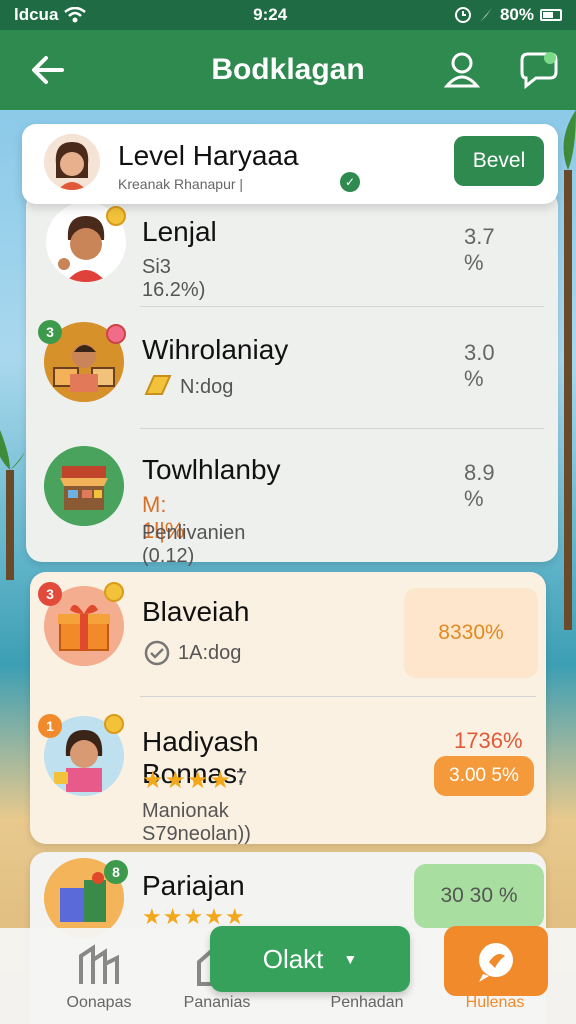 The image size is (576, 1024). I want to click on dropdown-arrow-icon: ▼, so click(350, 959).